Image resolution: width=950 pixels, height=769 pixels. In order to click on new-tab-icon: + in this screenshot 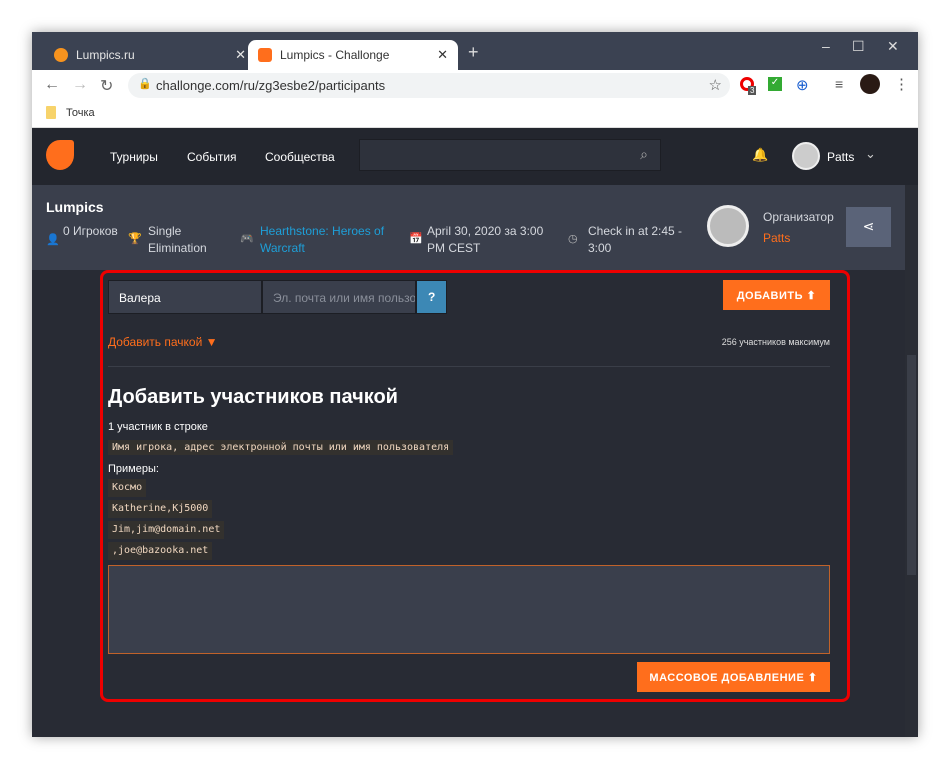, I will do `click(473, 52)`.